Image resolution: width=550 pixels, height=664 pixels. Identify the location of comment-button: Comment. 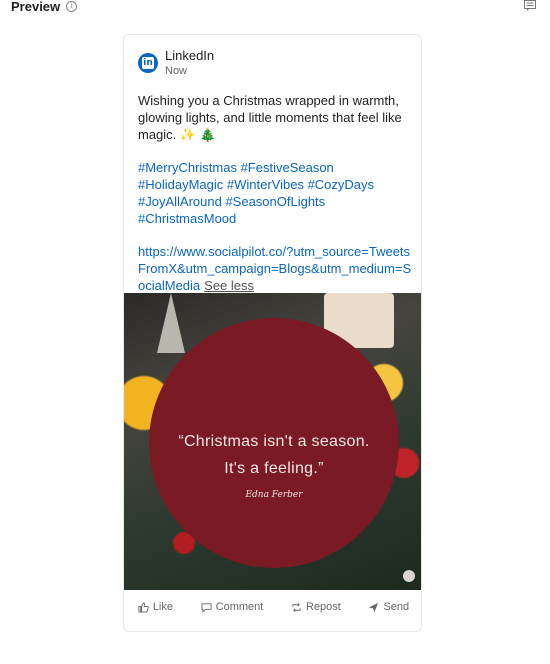
(232, 607).